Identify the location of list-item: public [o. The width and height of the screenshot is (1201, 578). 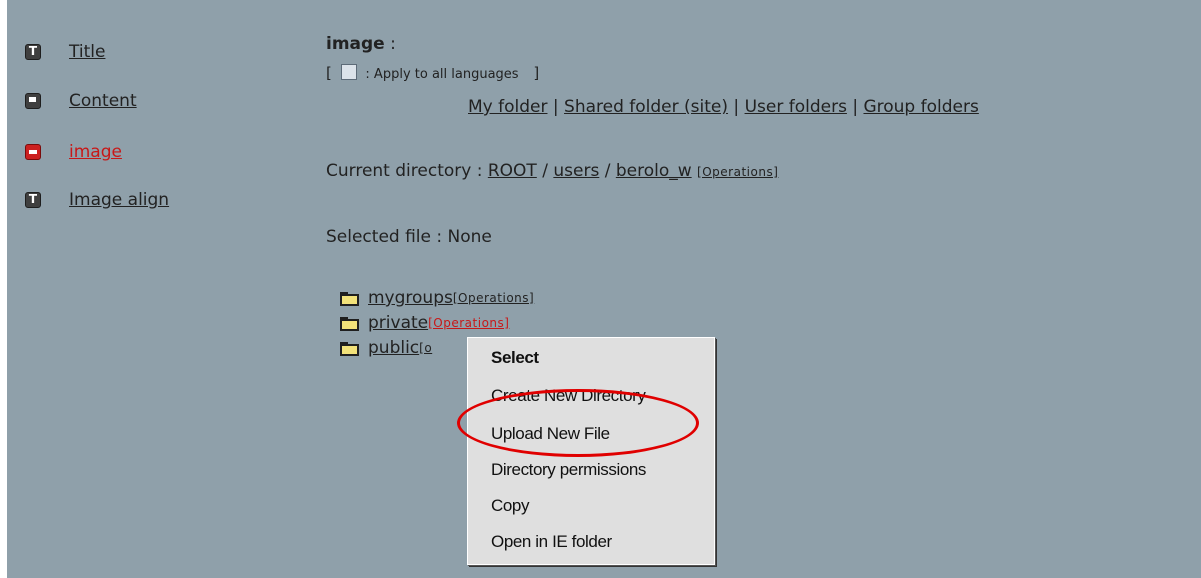
(386, 348).